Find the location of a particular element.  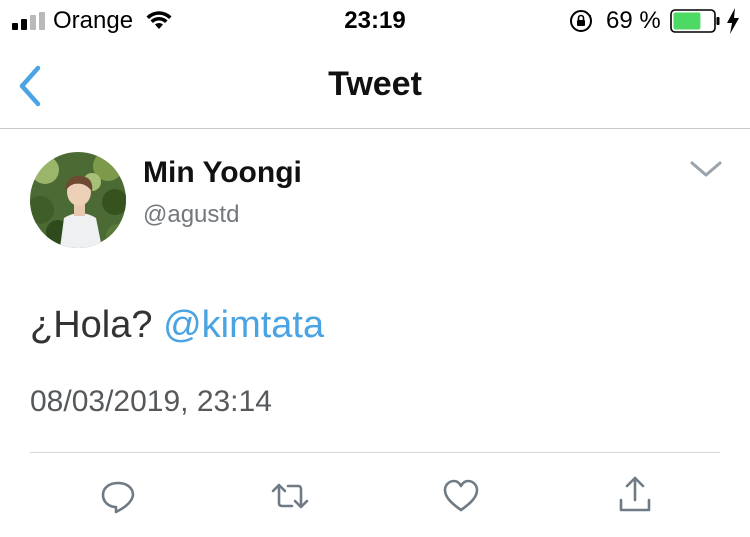

tweet-timestamp: 08/03/2019, 23:14 is located at coordinates (151, 401).